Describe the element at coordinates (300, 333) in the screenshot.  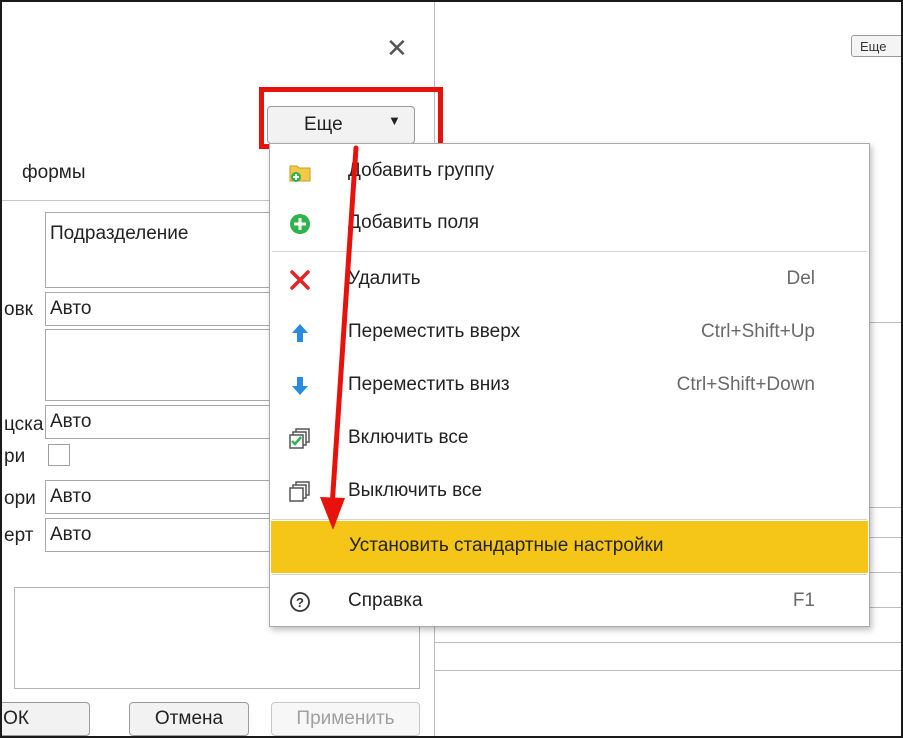
I see `arrow-up-icon` at that location.